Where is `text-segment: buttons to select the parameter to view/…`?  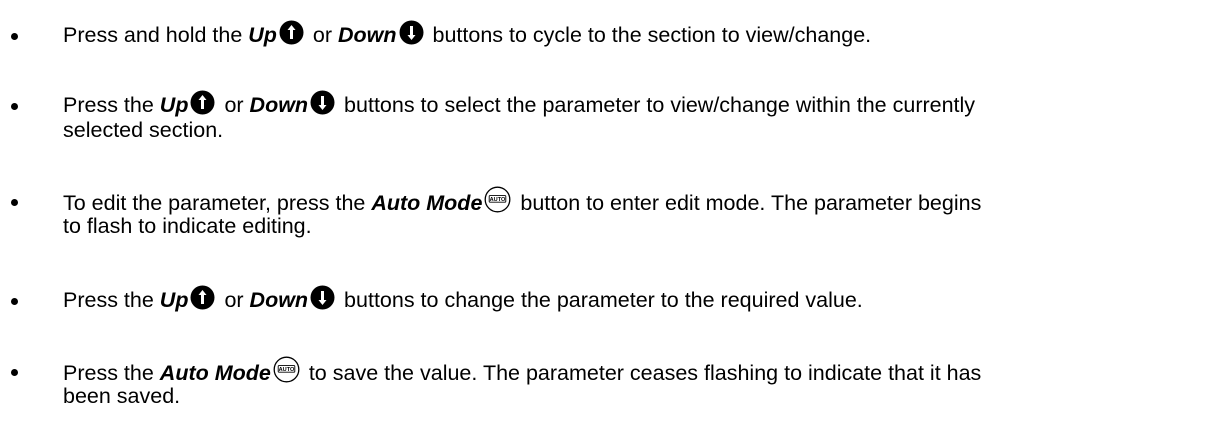 text-segment: buttons to select the parameter to view/… is located at coordinates (657, 105).